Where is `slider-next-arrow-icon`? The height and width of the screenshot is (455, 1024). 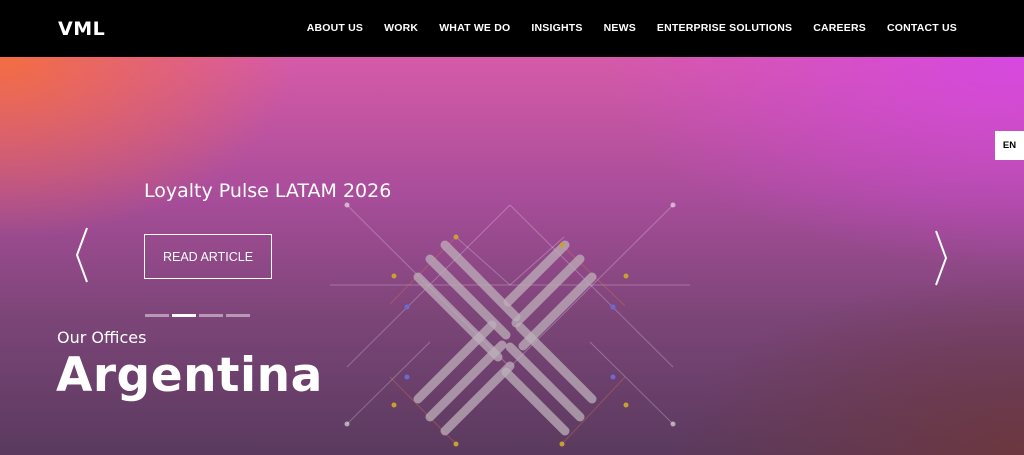 slider-next-arrow-icon is located at coordinates (941, 260).